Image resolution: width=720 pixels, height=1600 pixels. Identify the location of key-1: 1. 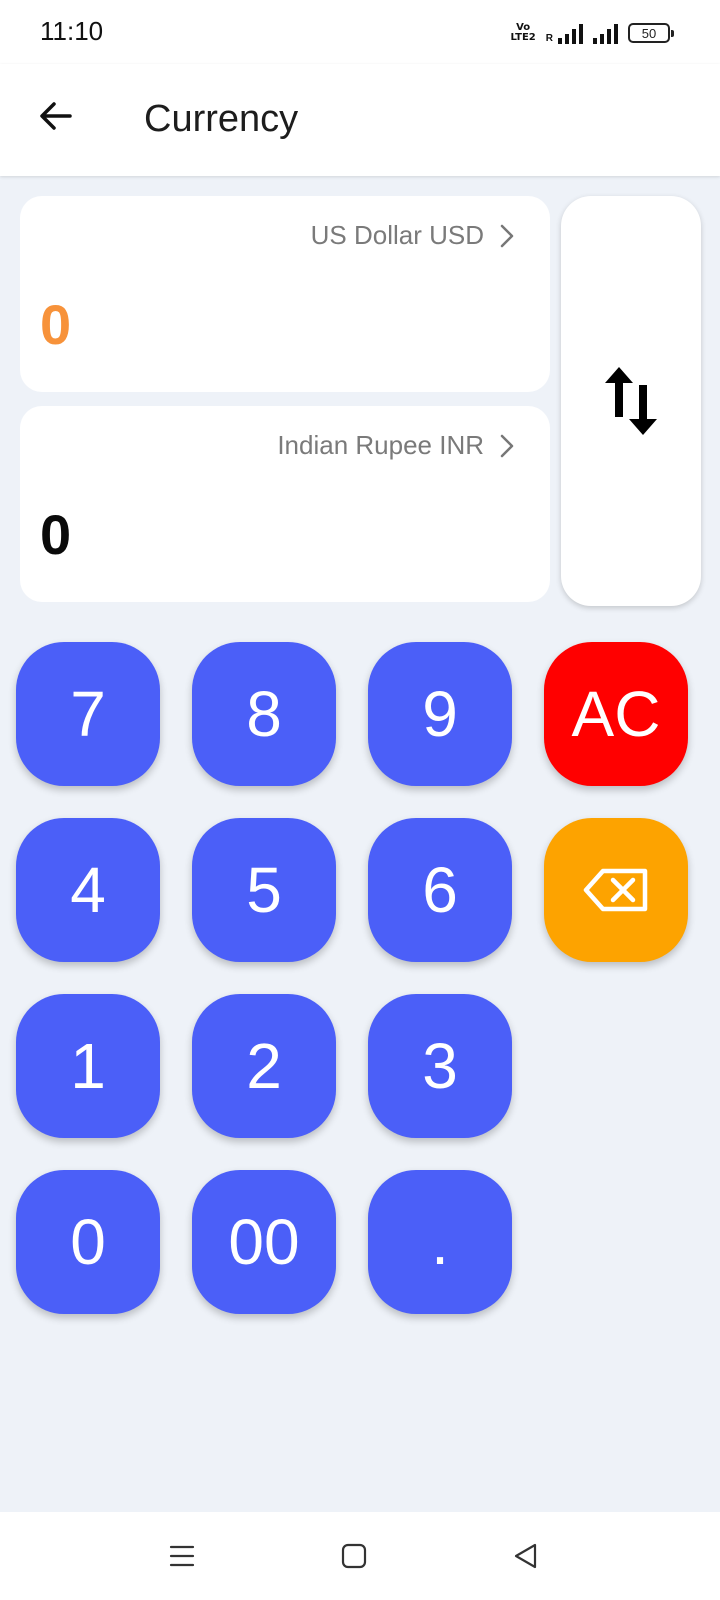
(88, 1066).